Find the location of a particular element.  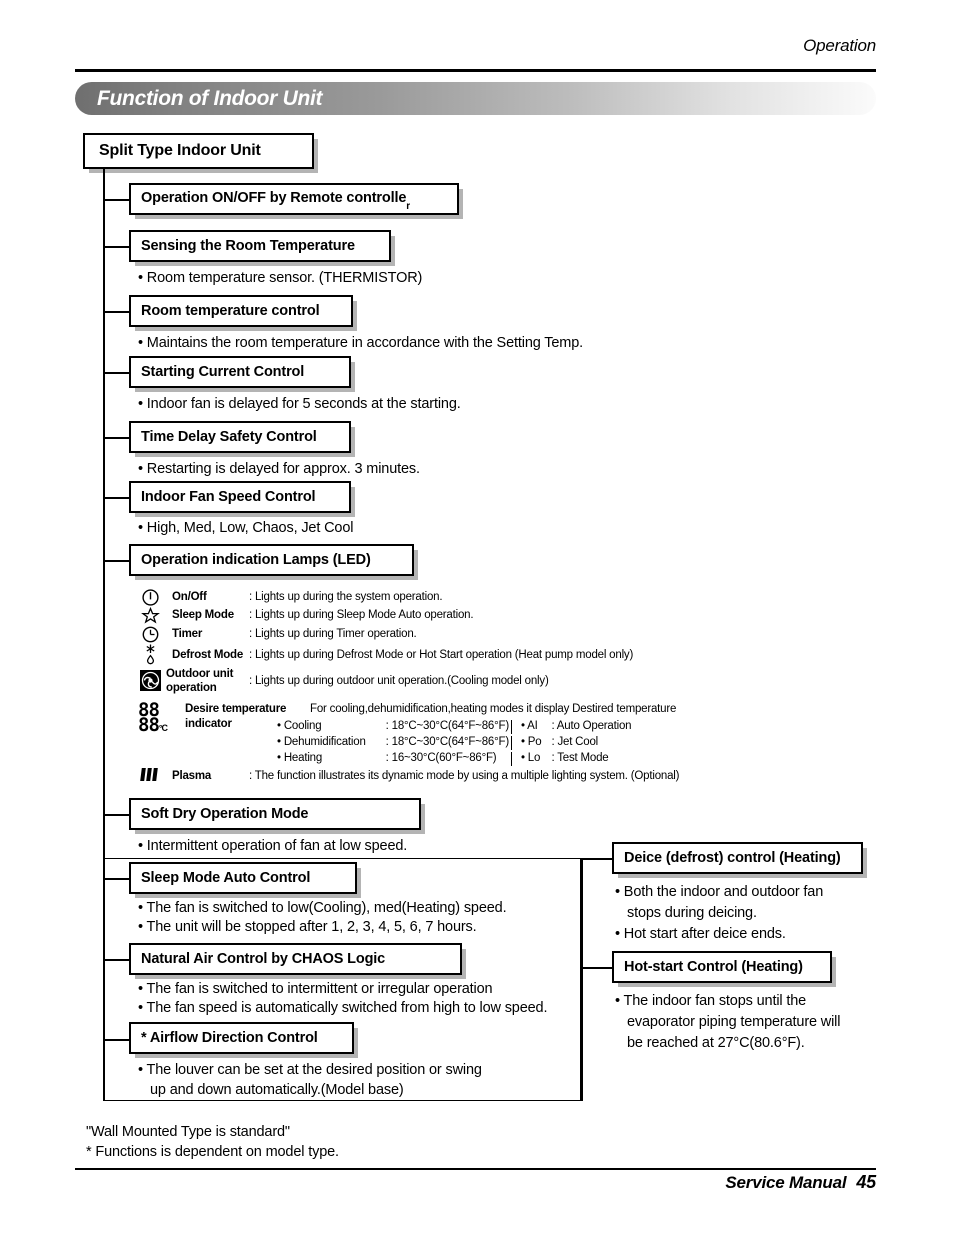

seven-segment-digits-2: 88 is located at coordinates (149, 724).